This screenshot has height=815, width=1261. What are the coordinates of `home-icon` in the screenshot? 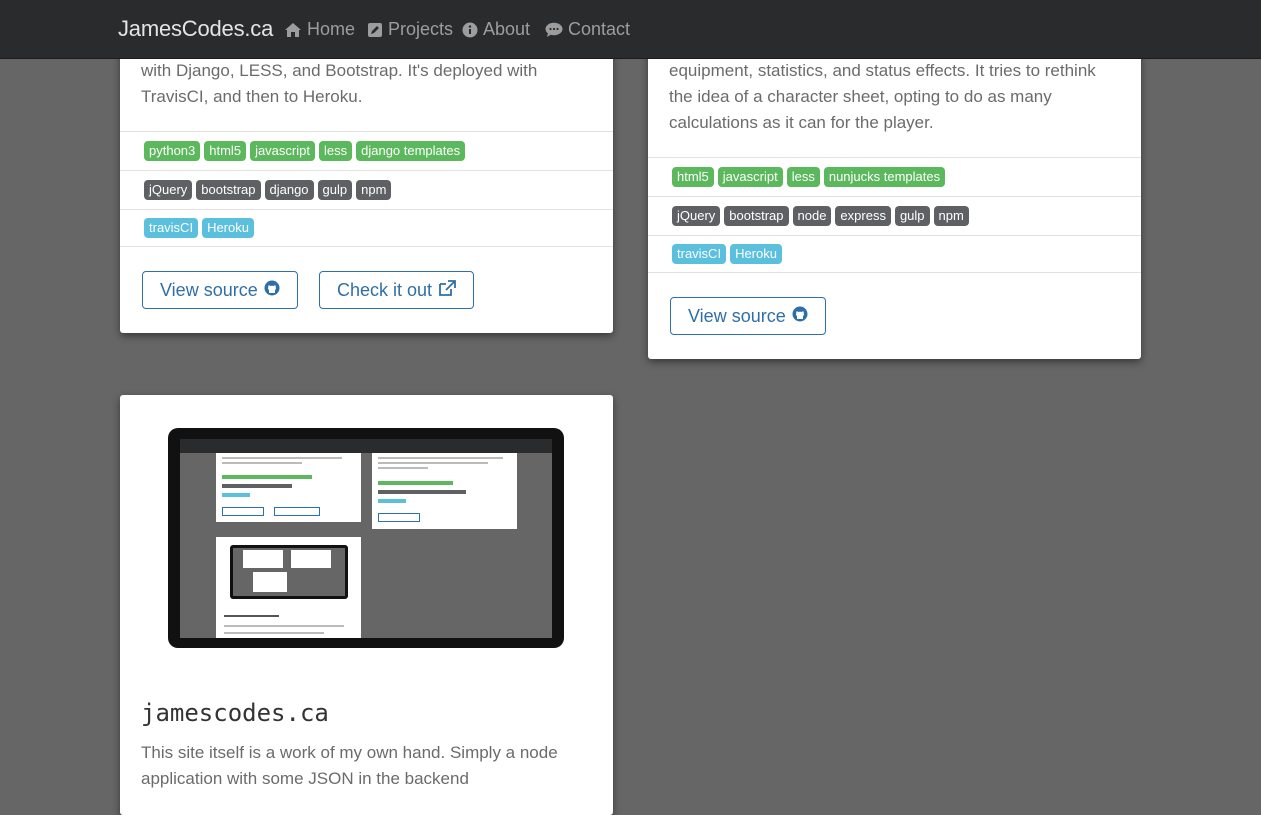 It's located at (293, 30).